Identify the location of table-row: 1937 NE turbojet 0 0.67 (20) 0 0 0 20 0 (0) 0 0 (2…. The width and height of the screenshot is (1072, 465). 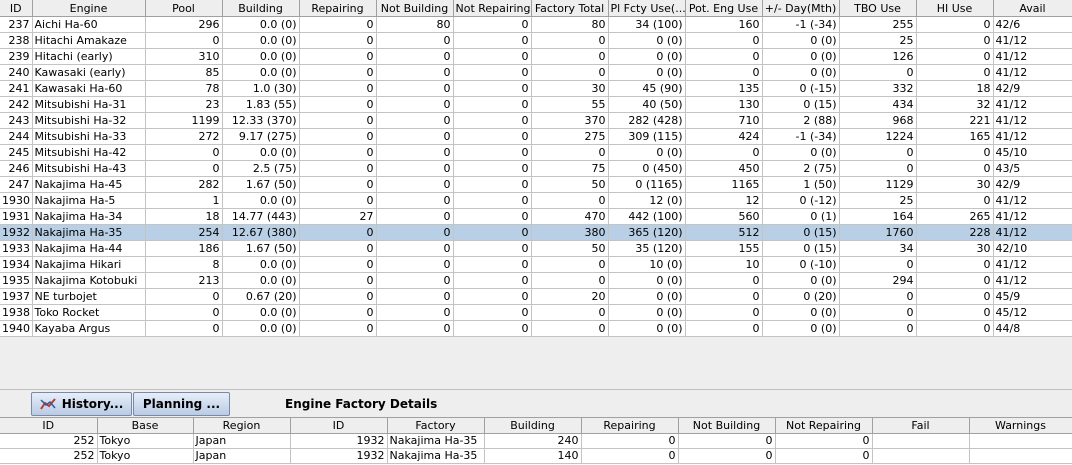
(536, 296).